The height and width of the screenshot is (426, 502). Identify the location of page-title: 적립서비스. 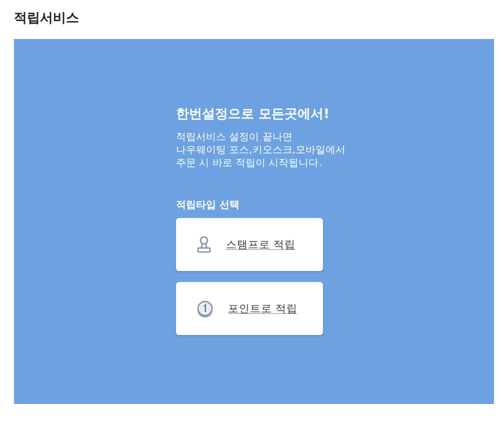
(46, 19).